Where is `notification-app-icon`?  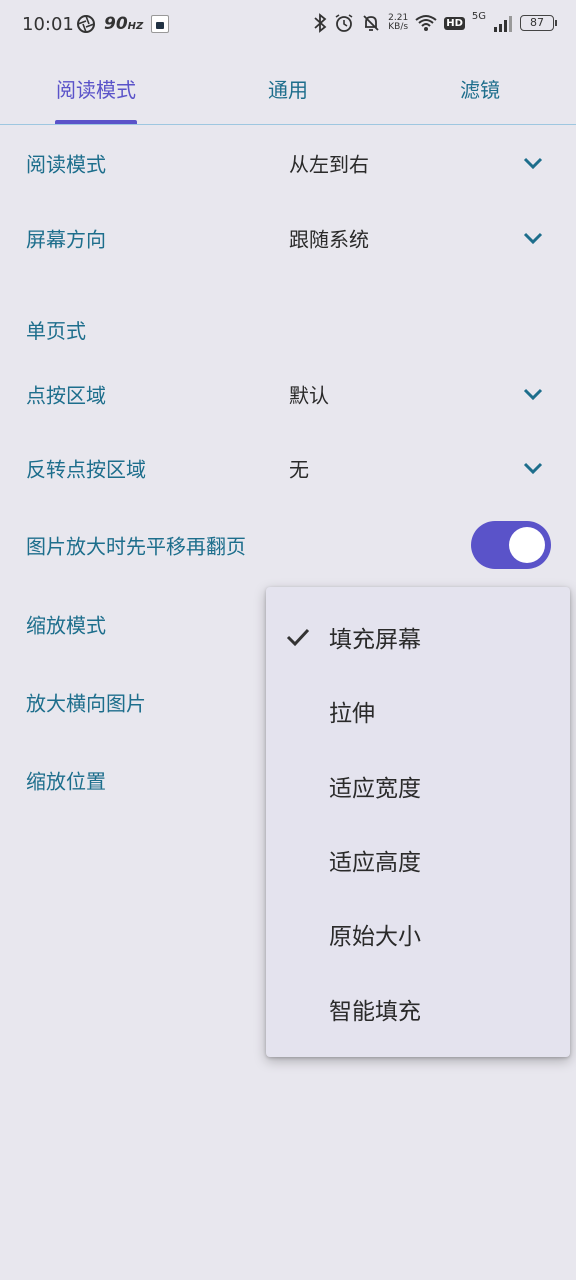
notification-app-icon is located at coordinates (160, 24).